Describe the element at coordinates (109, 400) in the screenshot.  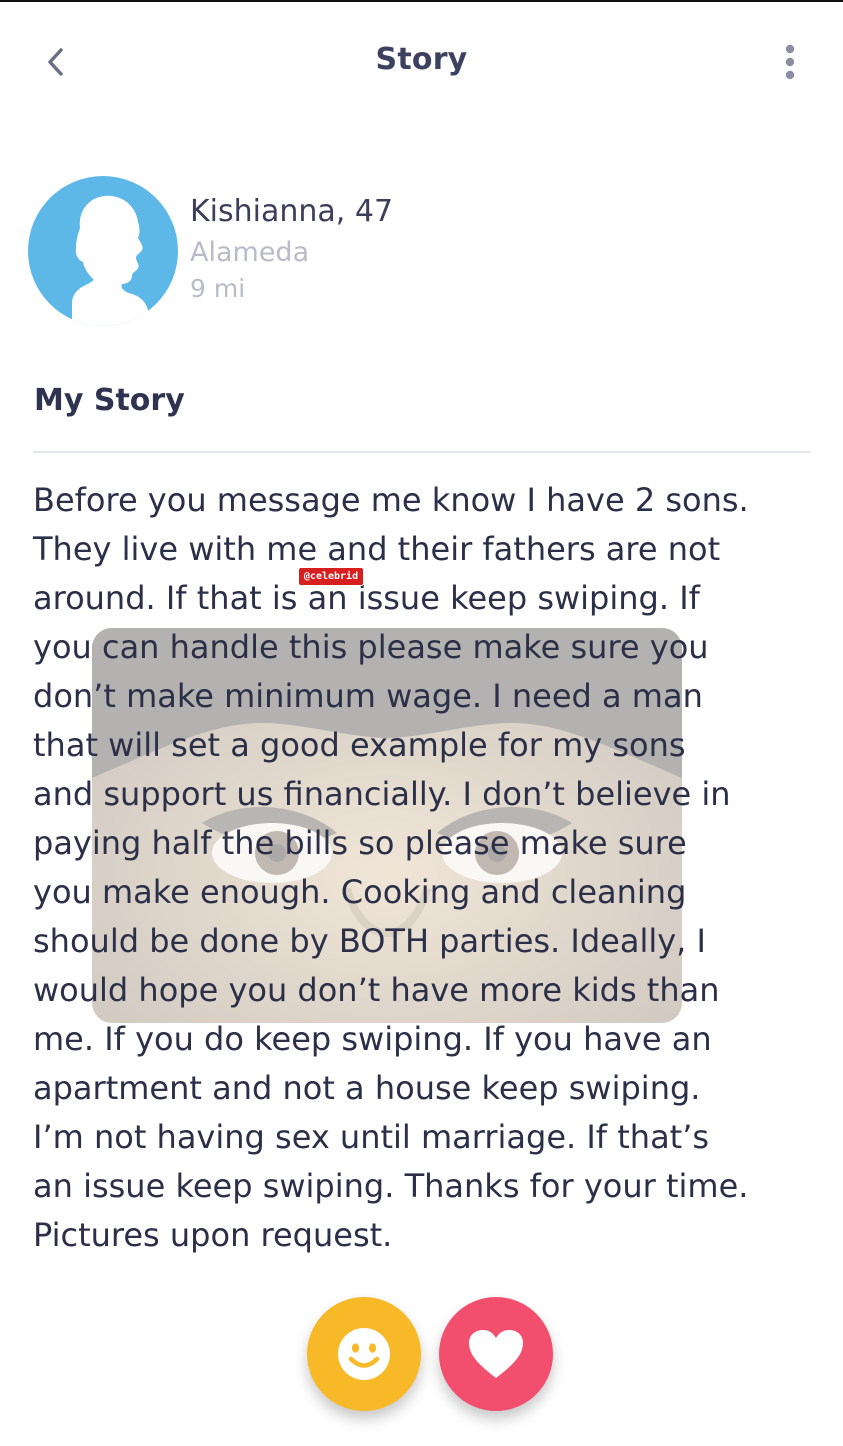
I see `section-title-my-story: My Story` at that location.